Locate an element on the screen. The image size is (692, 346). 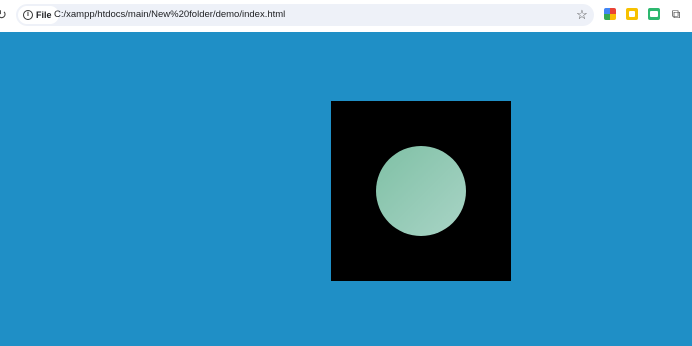
security-chip-label: File is located at coordinates (44, 15).